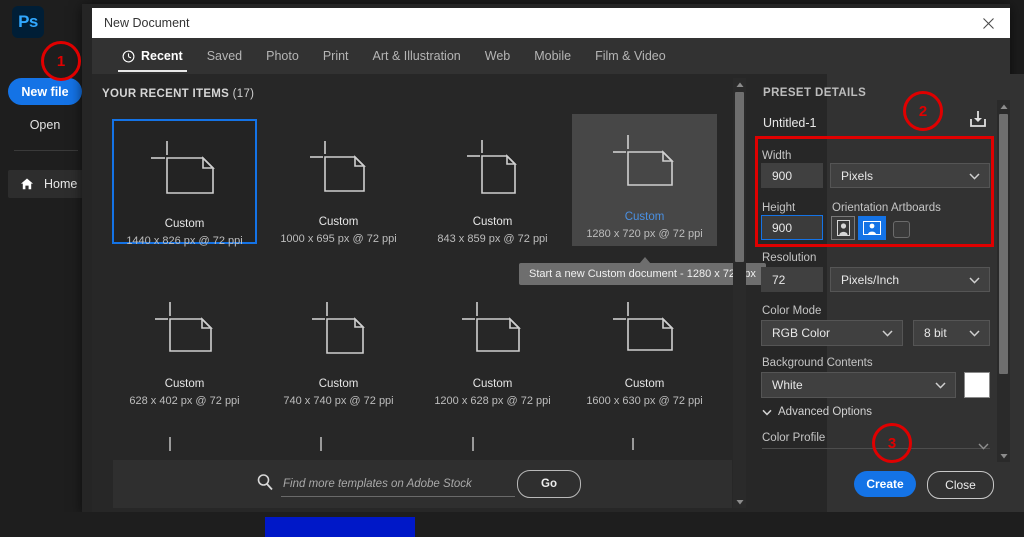 This screenshot has width=1024, height=537. I want to click on preset-scrollbar, so click(1003, 281).